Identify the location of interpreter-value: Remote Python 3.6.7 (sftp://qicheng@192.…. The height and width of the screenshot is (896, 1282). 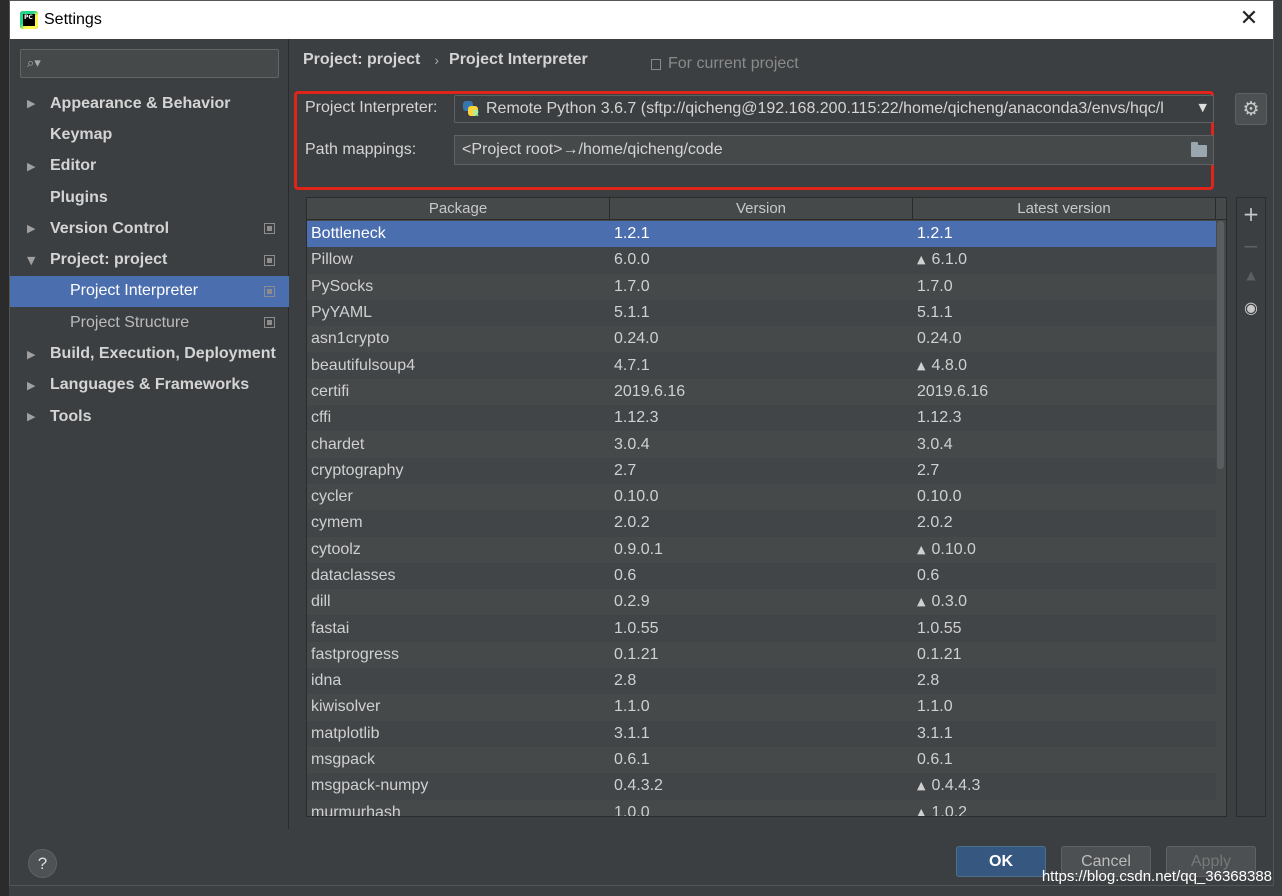
(825, 108).